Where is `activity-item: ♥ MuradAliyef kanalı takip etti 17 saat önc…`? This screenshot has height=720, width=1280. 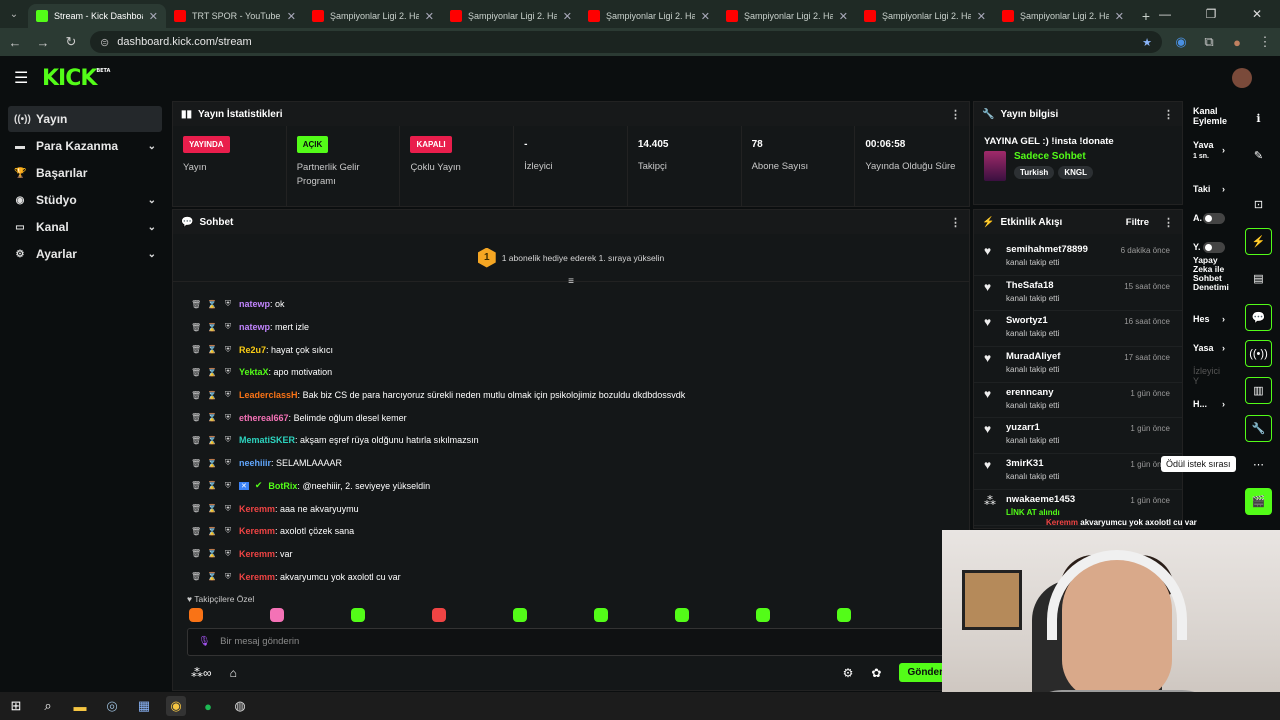
activity-item: ♥ MuradAliyef kanalı takip etti 17 saat önc… is located at coordinates (1078, 365).